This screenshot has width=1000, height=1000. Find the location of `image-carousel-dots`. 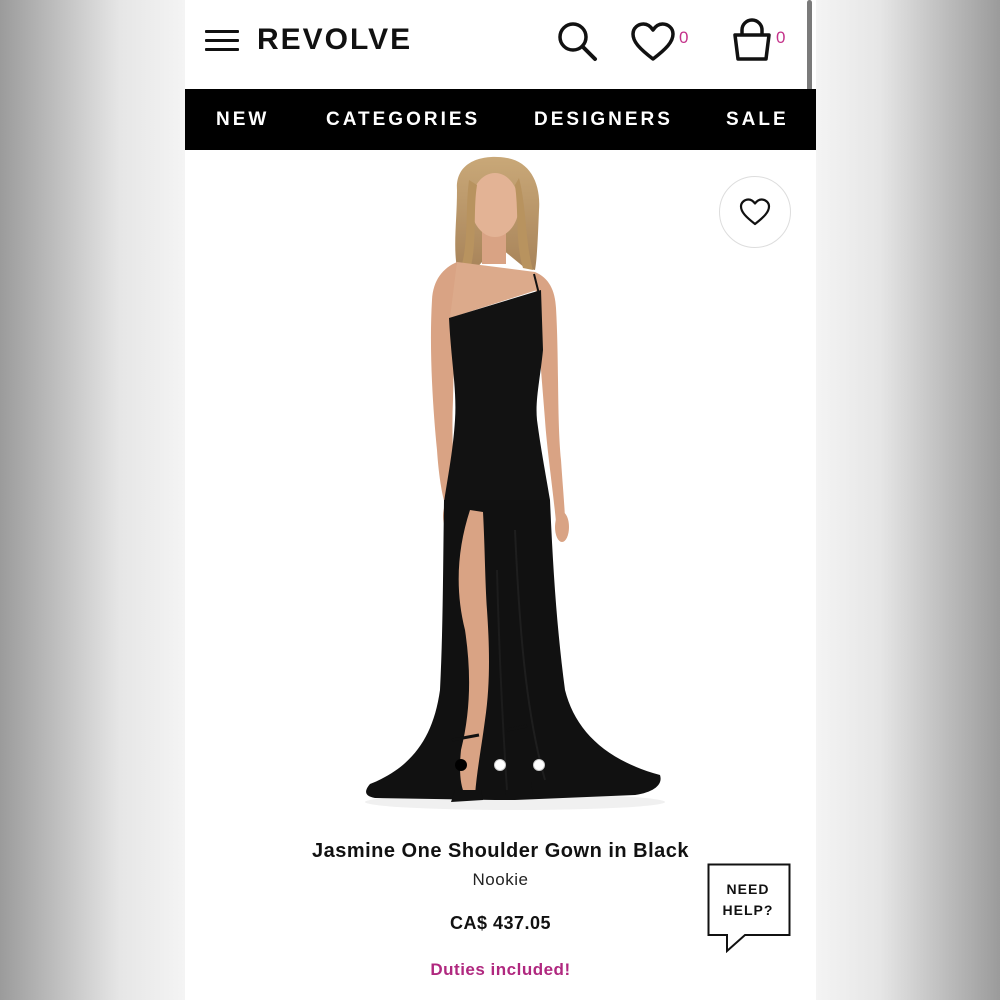

image-carousel-dots is located at coordinates (500, 766).